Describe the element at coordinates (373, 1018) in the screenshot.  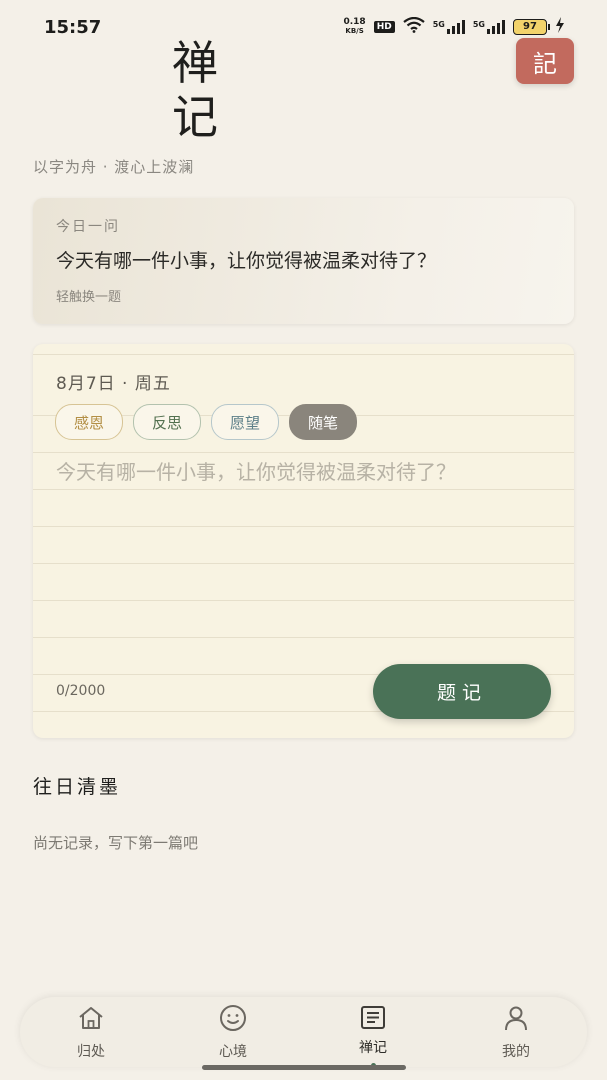
I see `journal-icon` at that location.